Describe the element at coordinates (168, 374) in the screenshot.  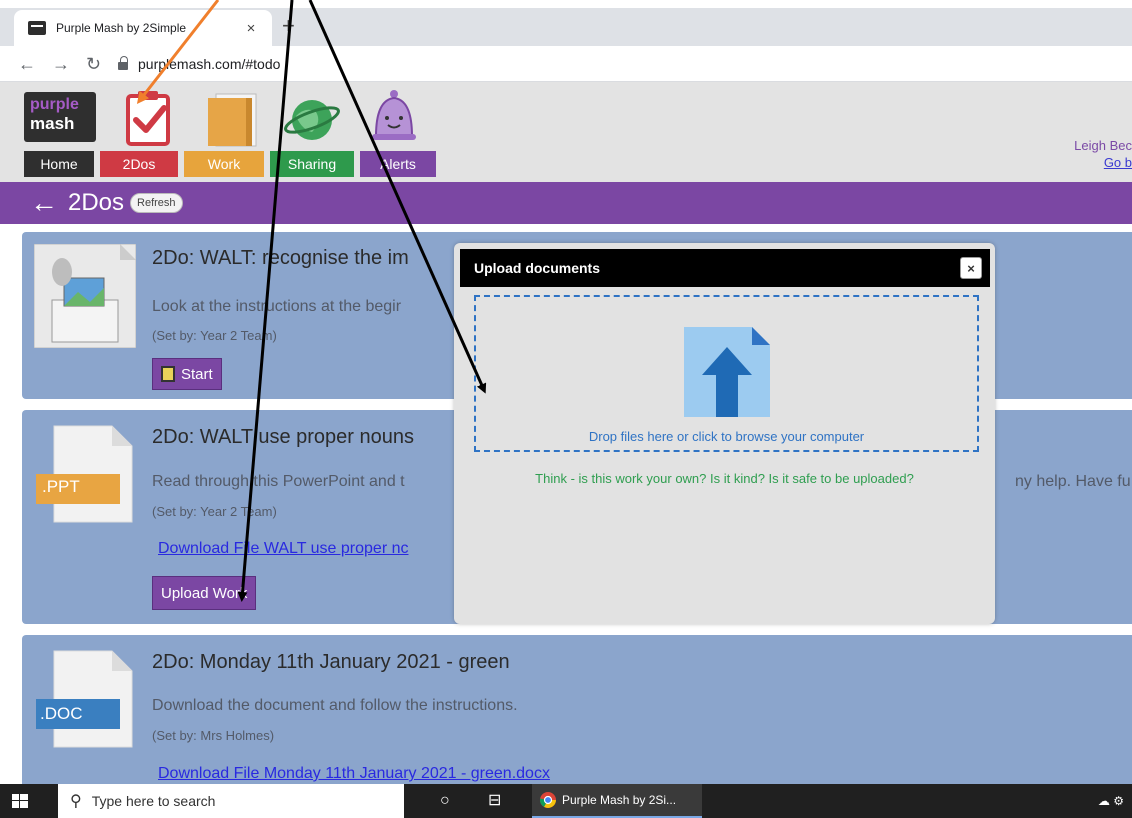
I see `clipboard-icon` at that location.